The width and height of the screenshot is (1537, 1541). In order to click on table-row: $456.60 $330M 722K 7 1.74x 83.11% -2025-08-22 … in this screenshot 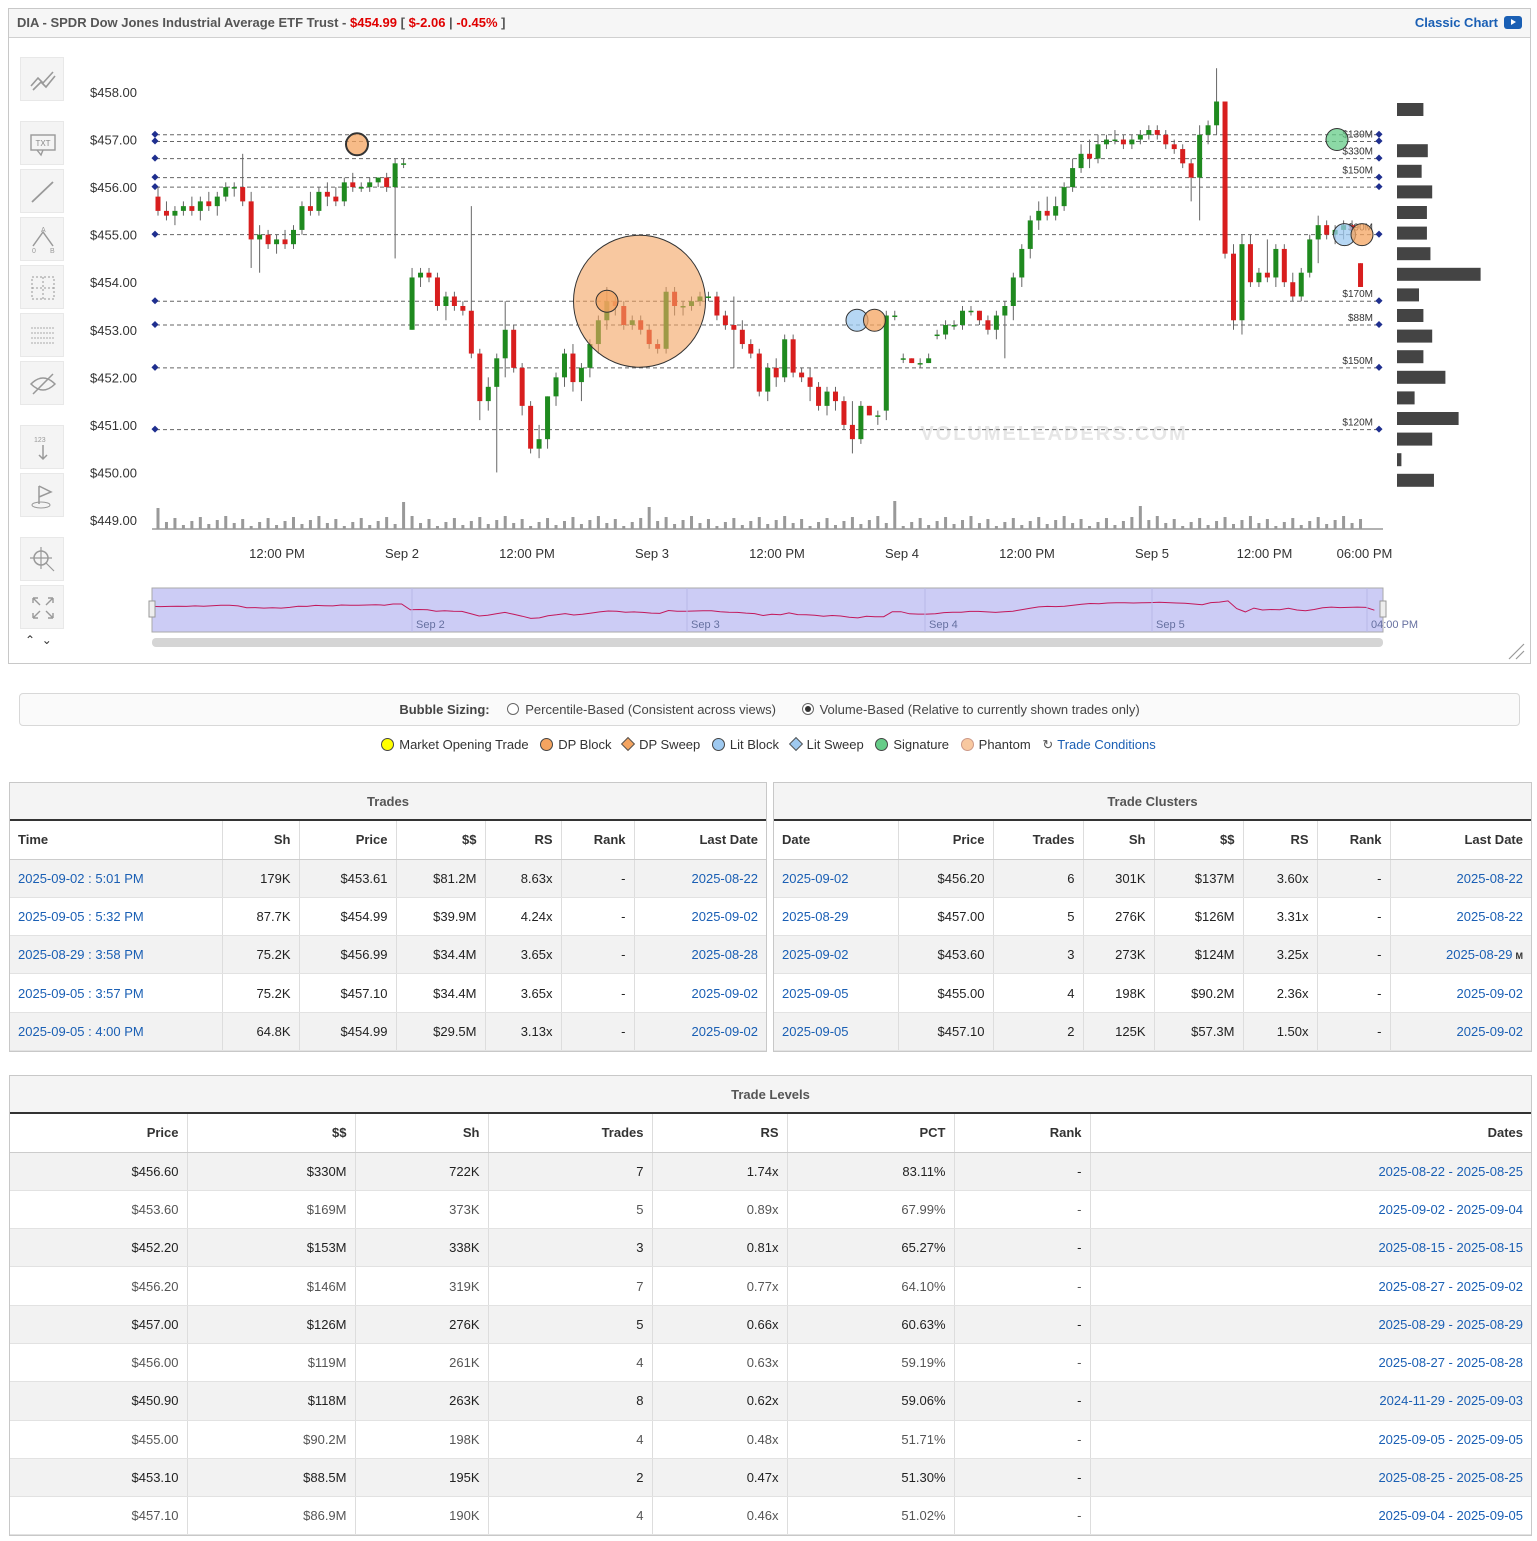, I will do `click(770, 1171)`.